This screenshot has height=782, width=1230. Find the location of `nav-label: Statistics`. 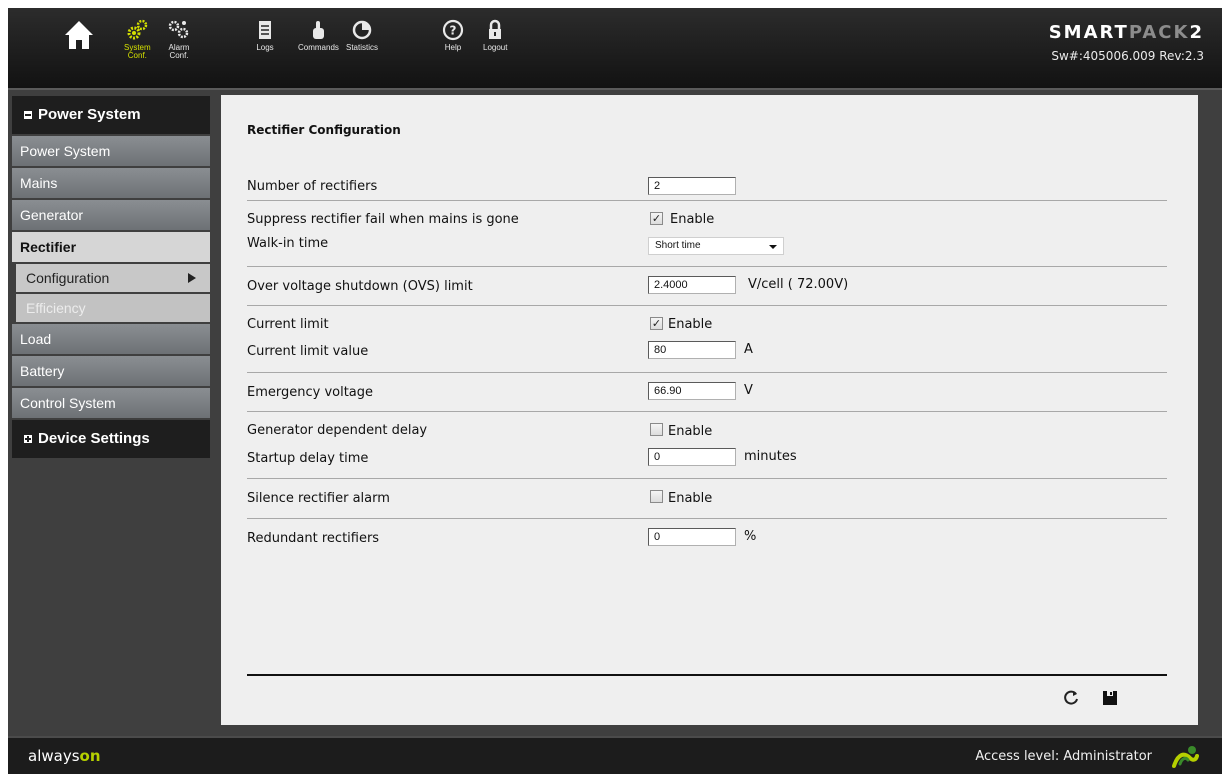

nav-label: Statistics is located at coordinates (362, 47).